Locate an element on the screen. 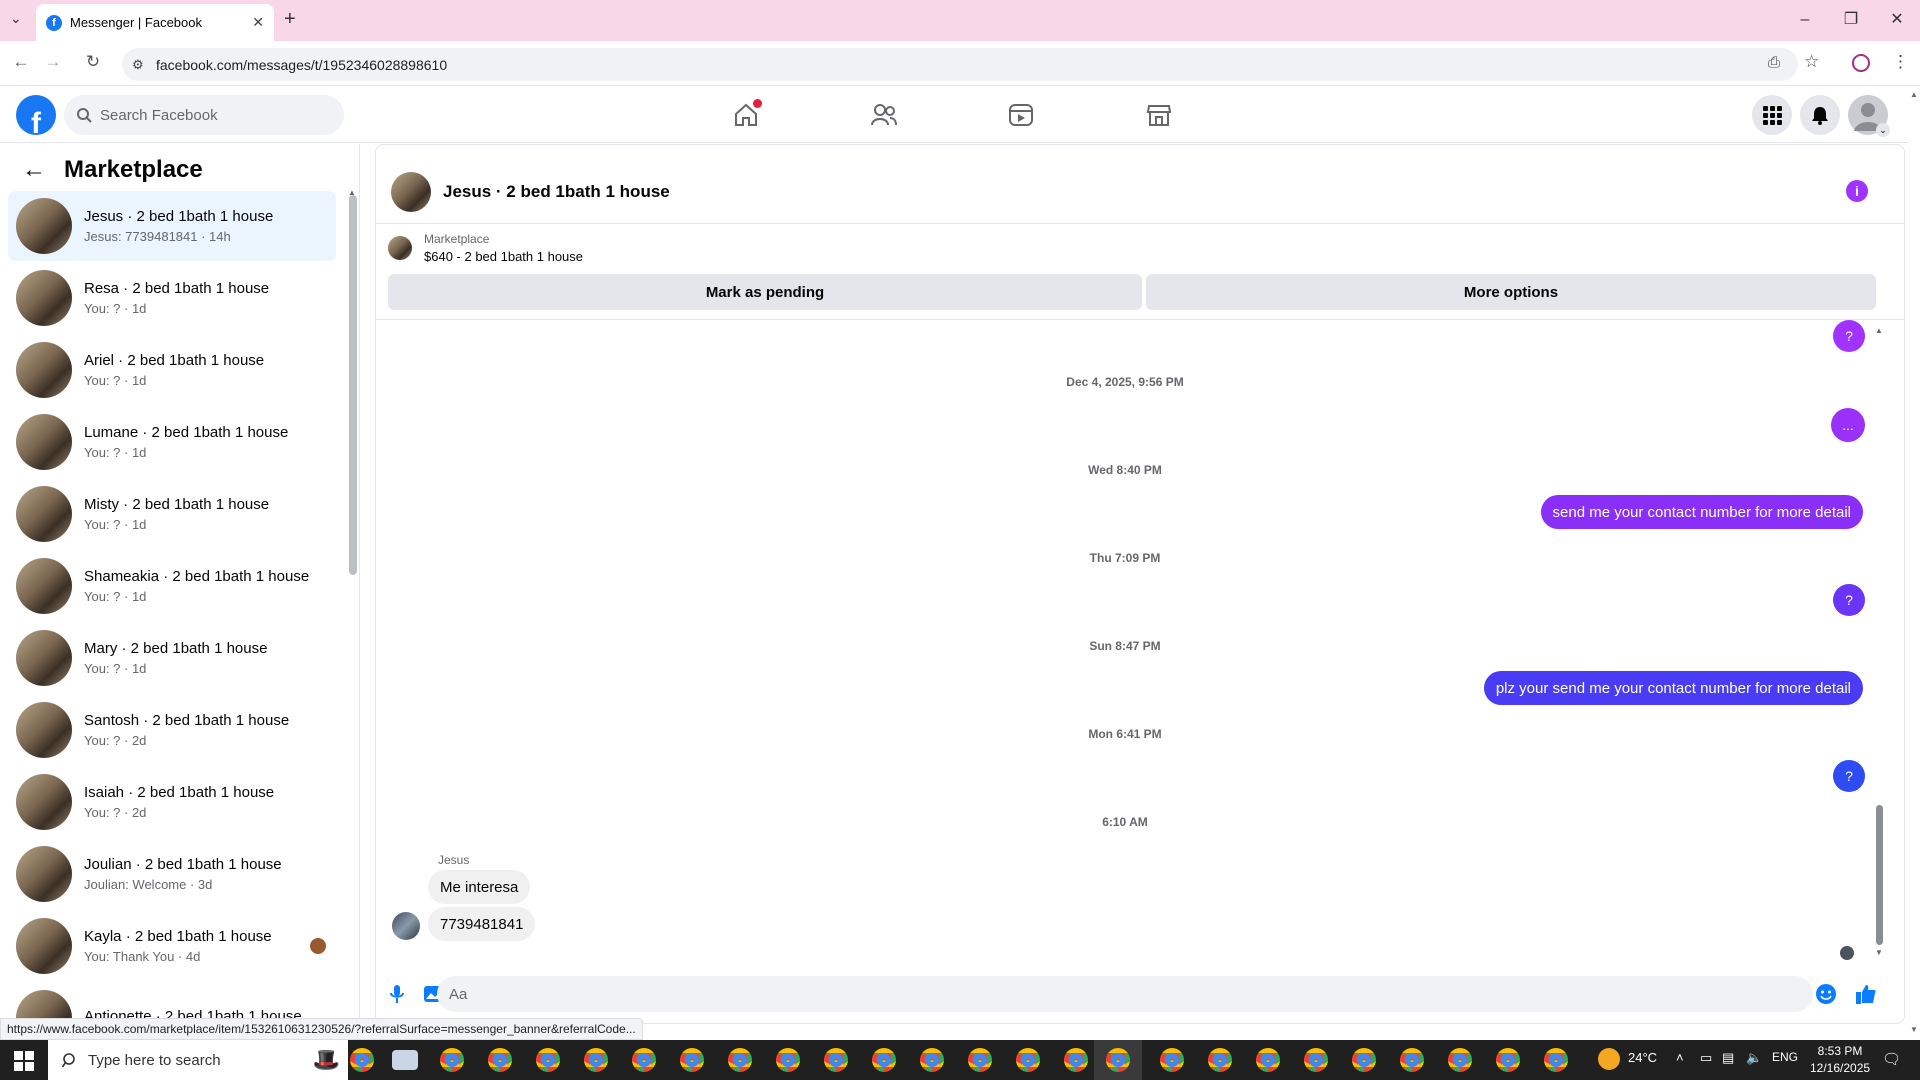  conversation-item: Lumane · 2 bed 1bath 1 house You: ? · 1d is located at coordinates (172, 442).